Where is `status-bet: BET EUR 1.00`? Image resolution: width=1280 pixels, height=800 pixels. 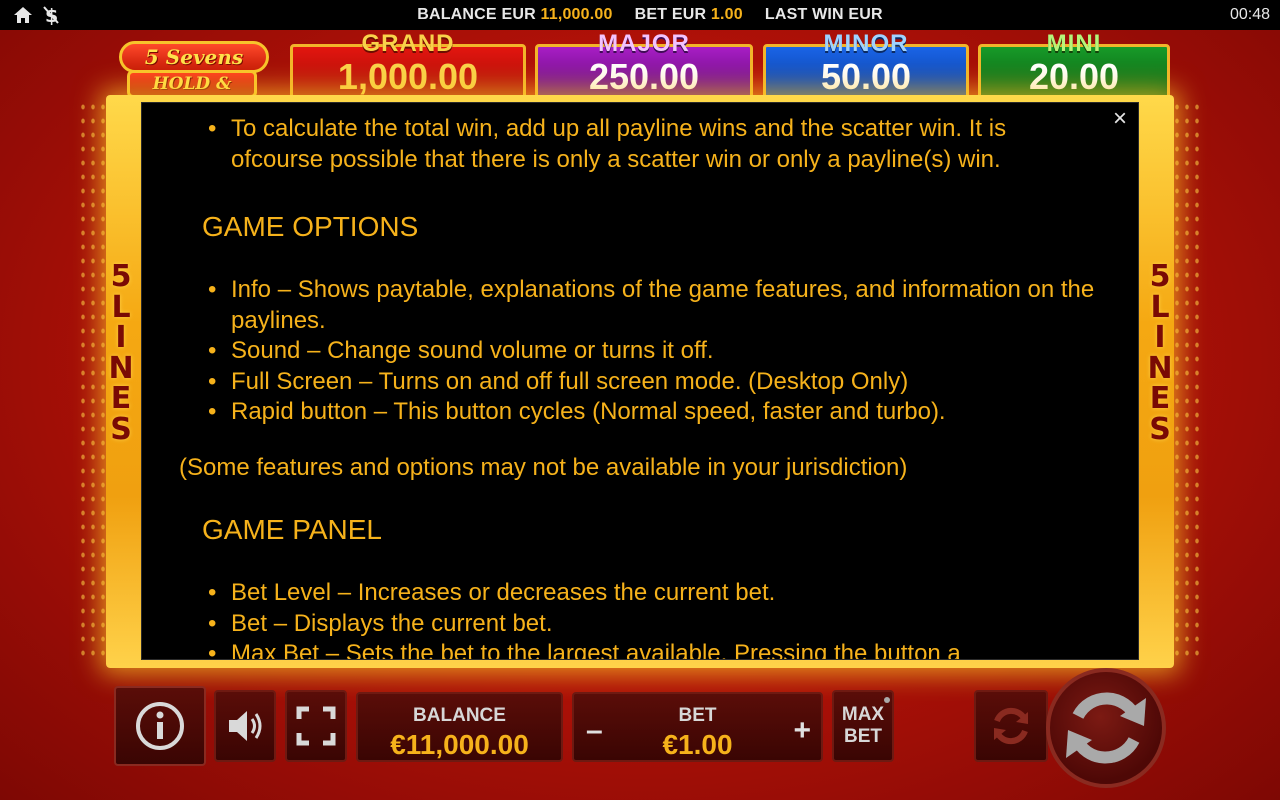 status-bet: BET EUR 1.00 is located at coordinates (689, 15).